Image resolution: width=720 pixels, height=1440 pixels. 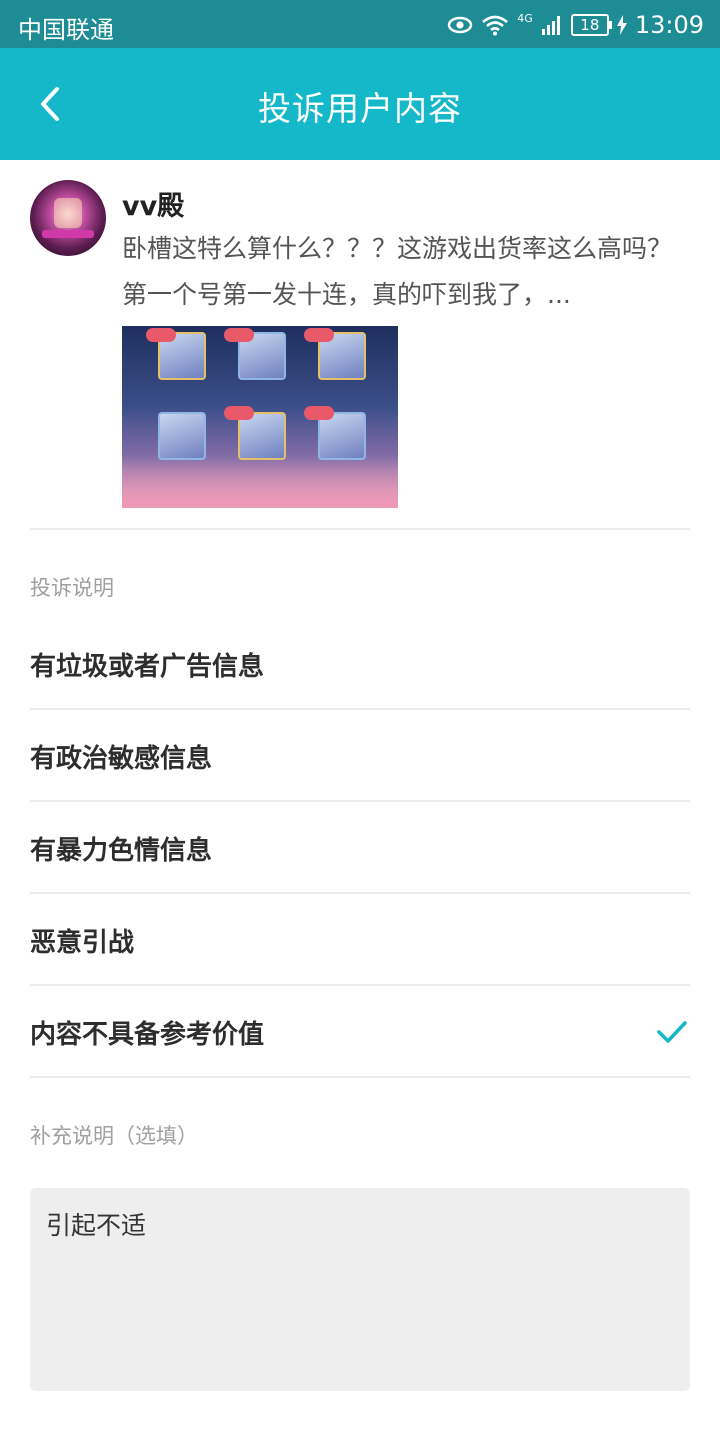 I want to click on option-label: 有暴力色情信息, so click(x=121, y=851).